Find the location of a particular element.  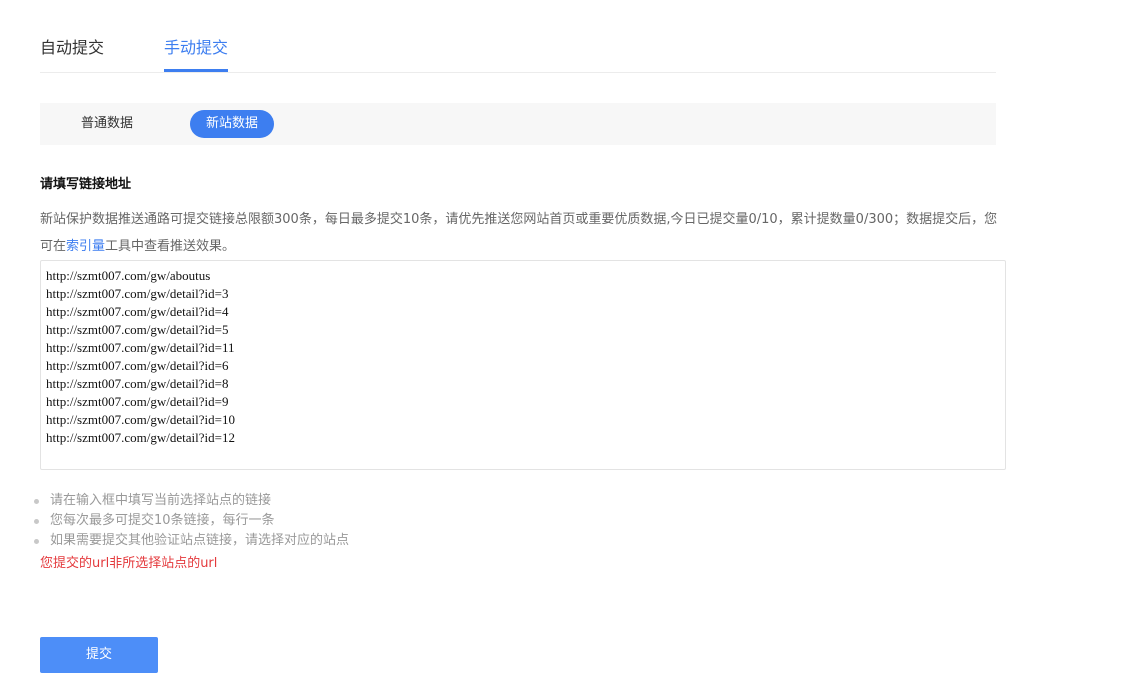

error-message: 您提交的url非所选择站点的url is located at coordinates (129, 563).